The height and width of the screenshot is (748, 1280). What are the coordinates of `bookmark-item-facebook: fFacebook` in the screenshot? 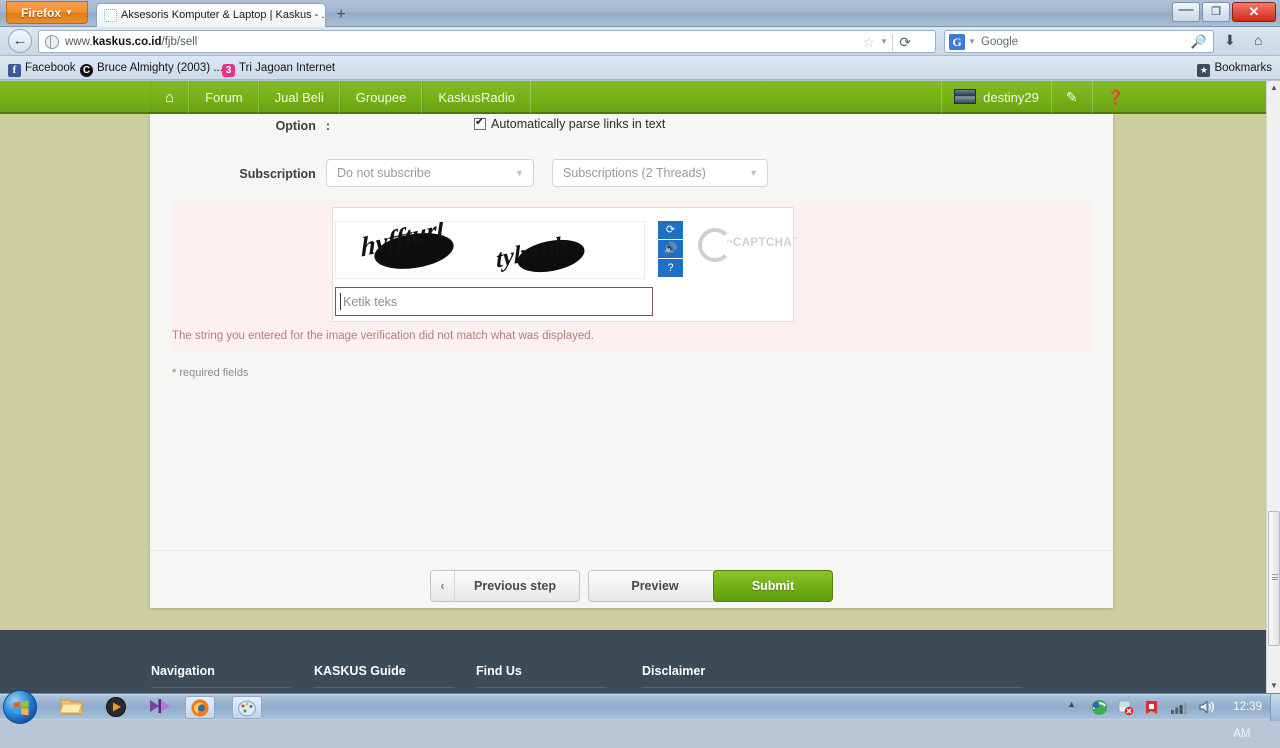 It's located at (42, 68).